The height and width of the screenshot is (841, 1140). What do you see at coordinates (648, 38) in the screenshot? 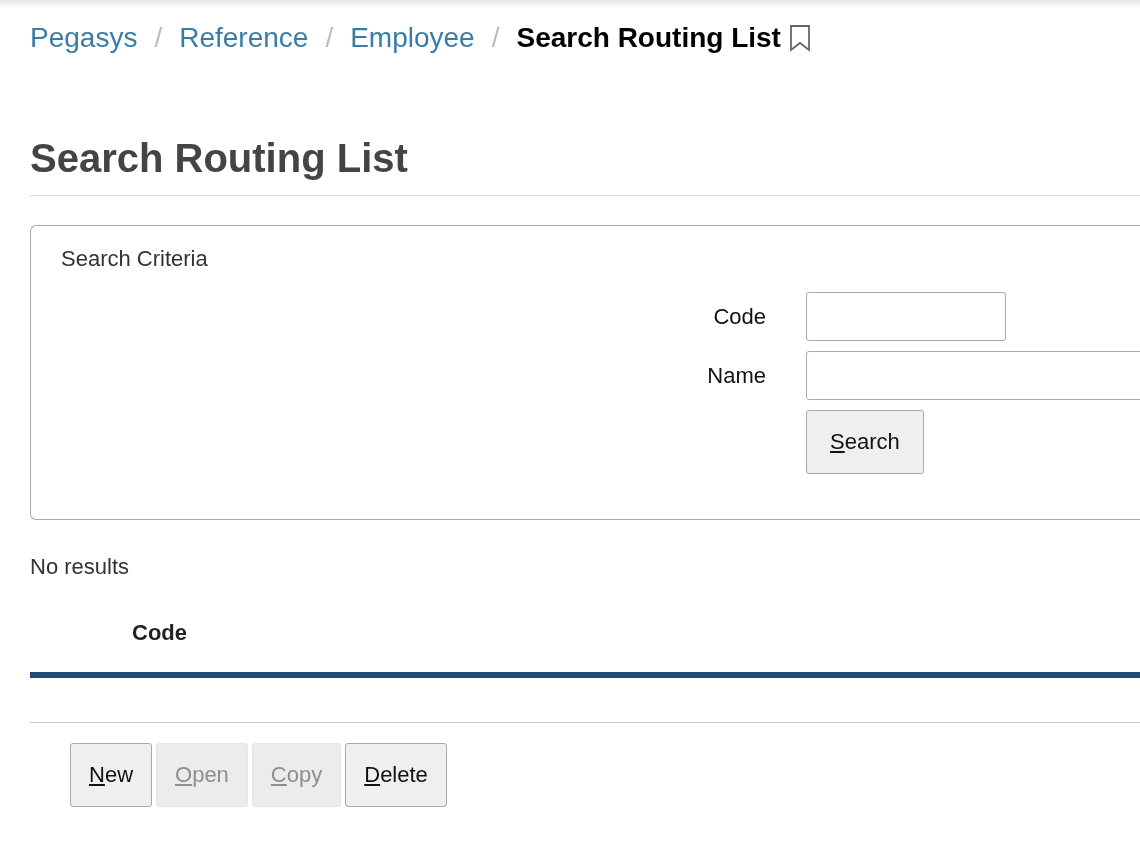
I see `breadcrumb-current: Search Routing List` at bounding box center [648, 38].